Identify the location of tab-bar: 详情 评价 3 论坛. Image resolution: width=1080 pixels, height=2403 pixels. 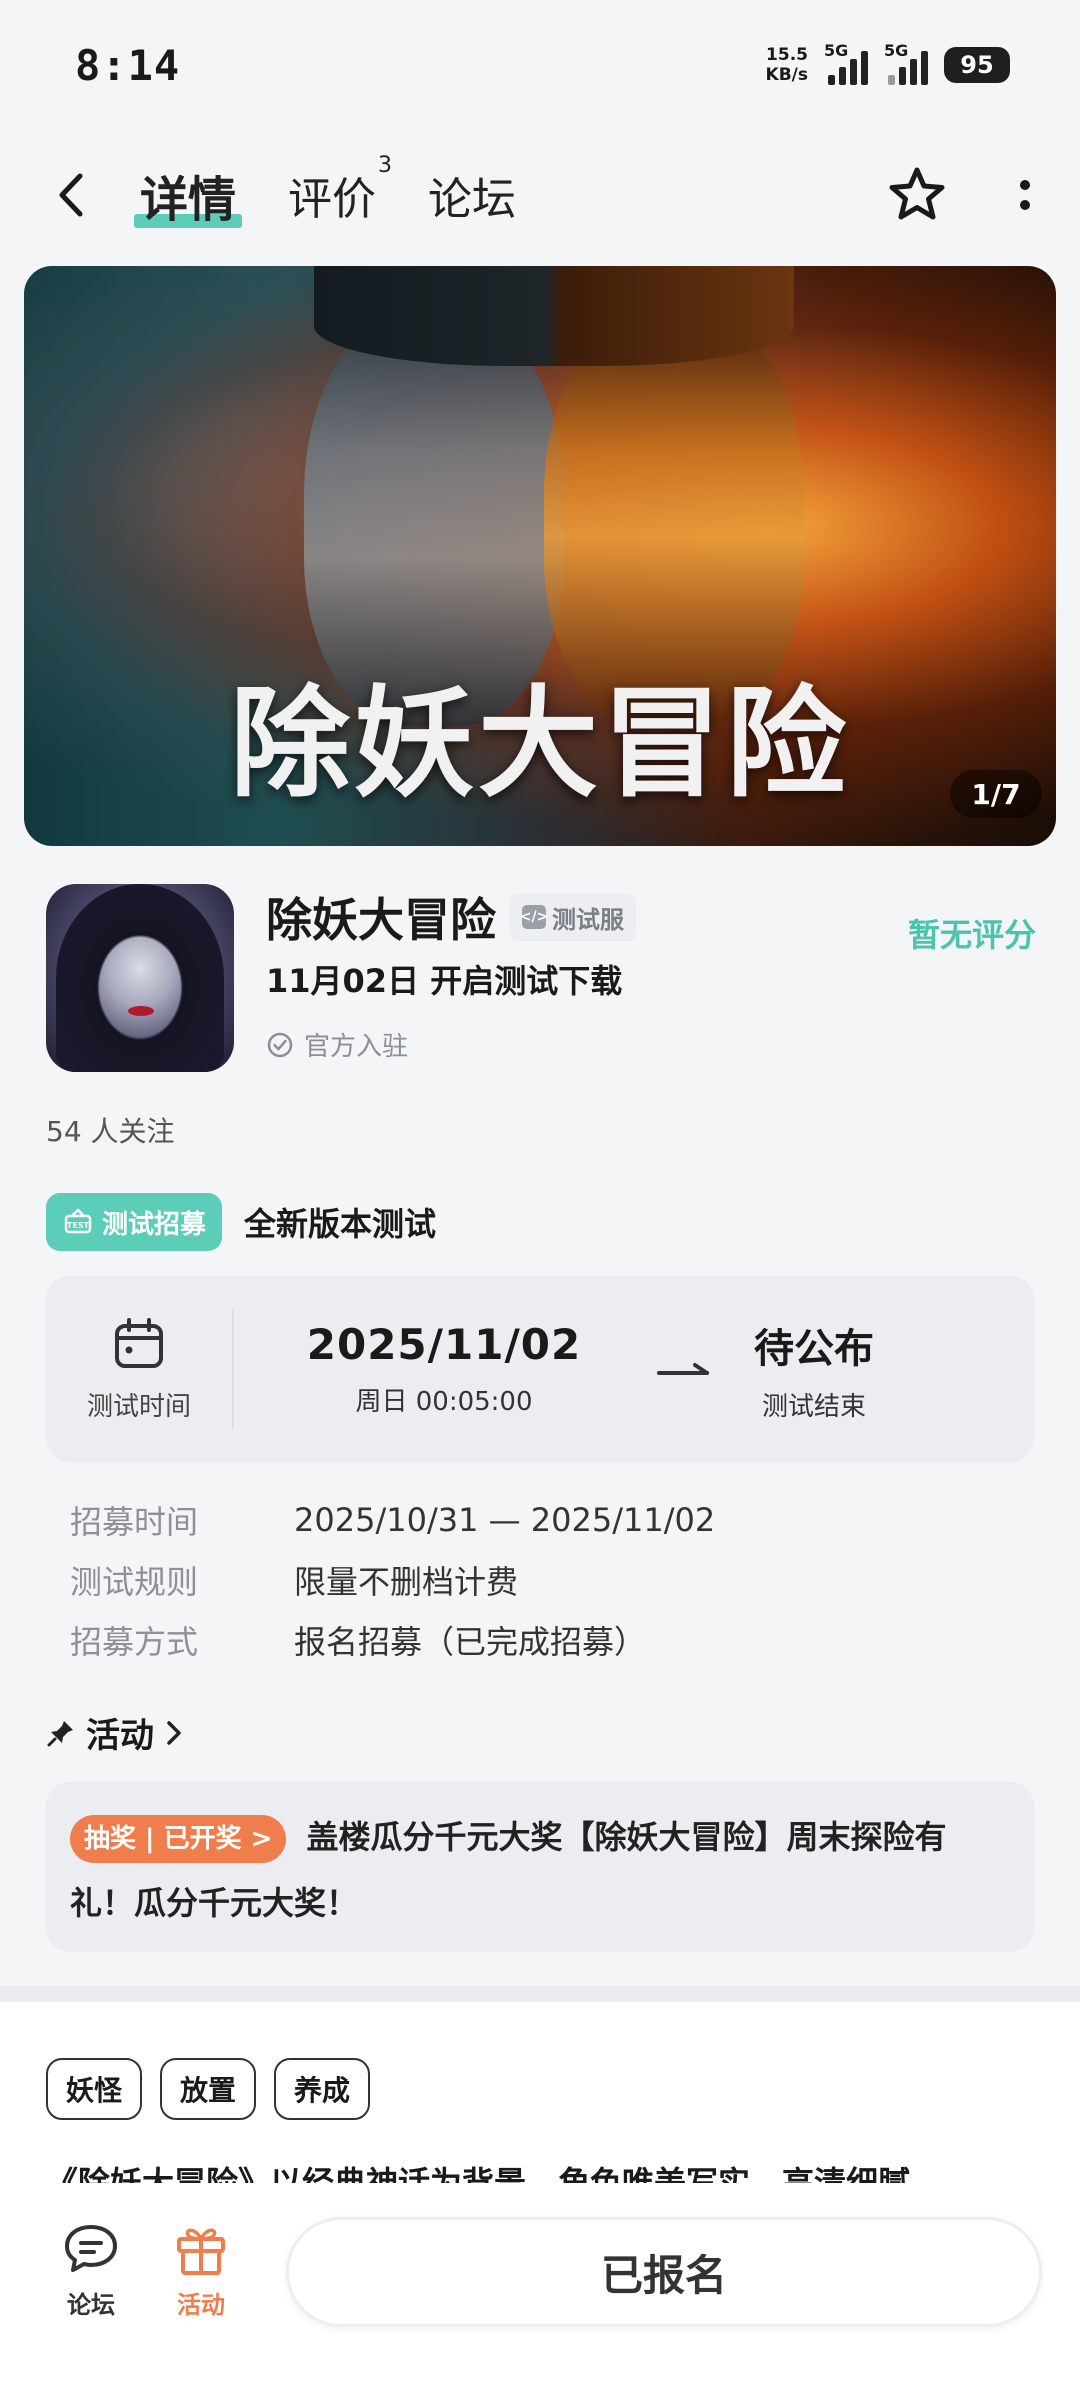
(324, 191).